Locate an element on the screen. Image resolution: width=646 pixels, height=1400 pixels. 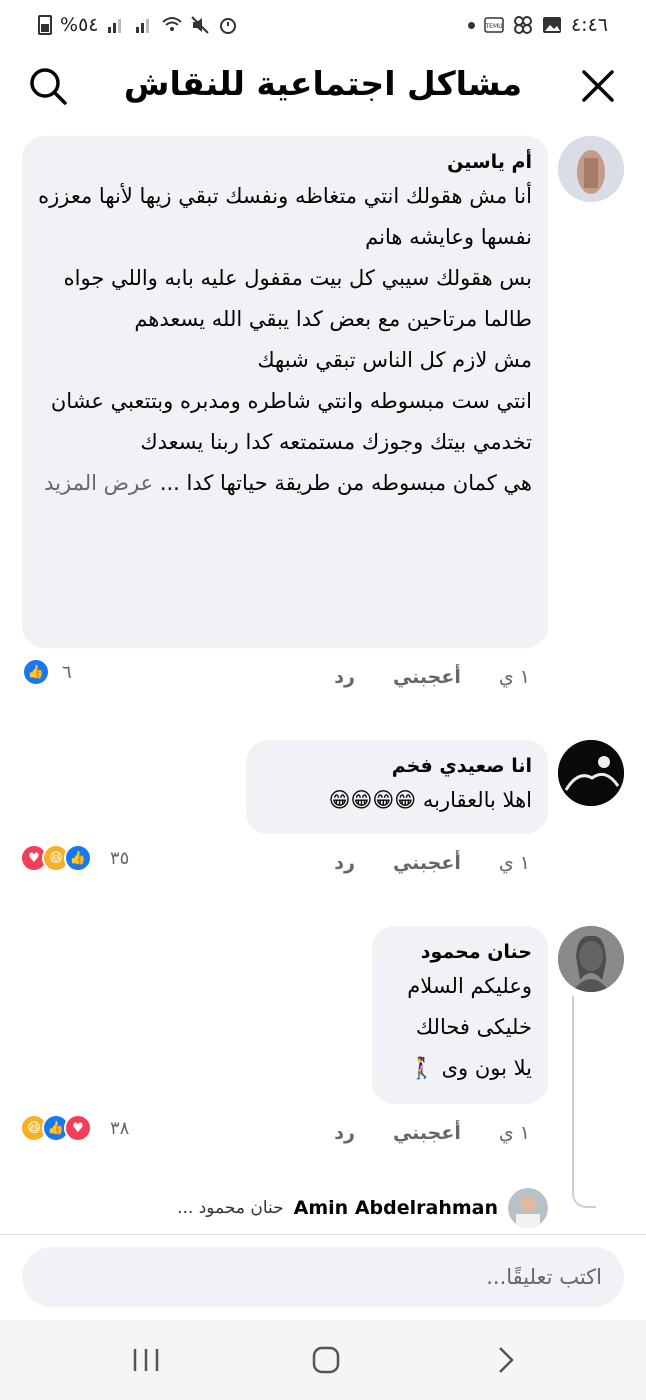
reaction-summary: ♥ 😆 👍 ٣٥ is located at coordinates (74, 858).